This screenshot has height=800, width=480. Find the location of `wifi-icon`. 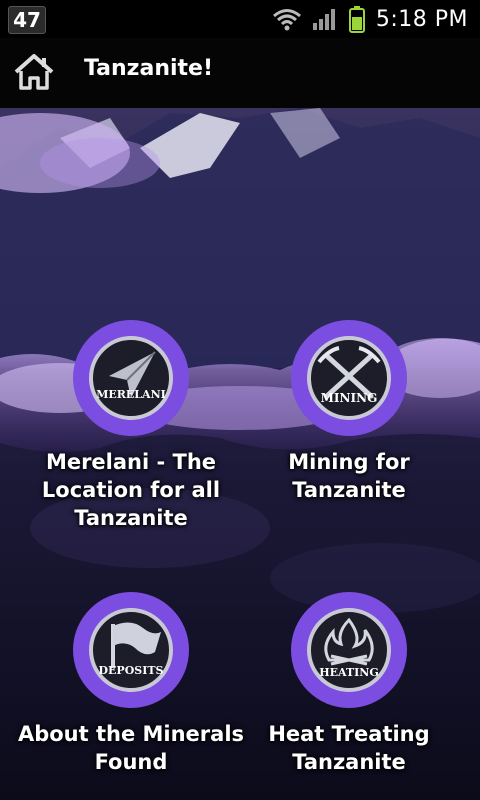

wifi-icon is located at coordinates (286, 20).